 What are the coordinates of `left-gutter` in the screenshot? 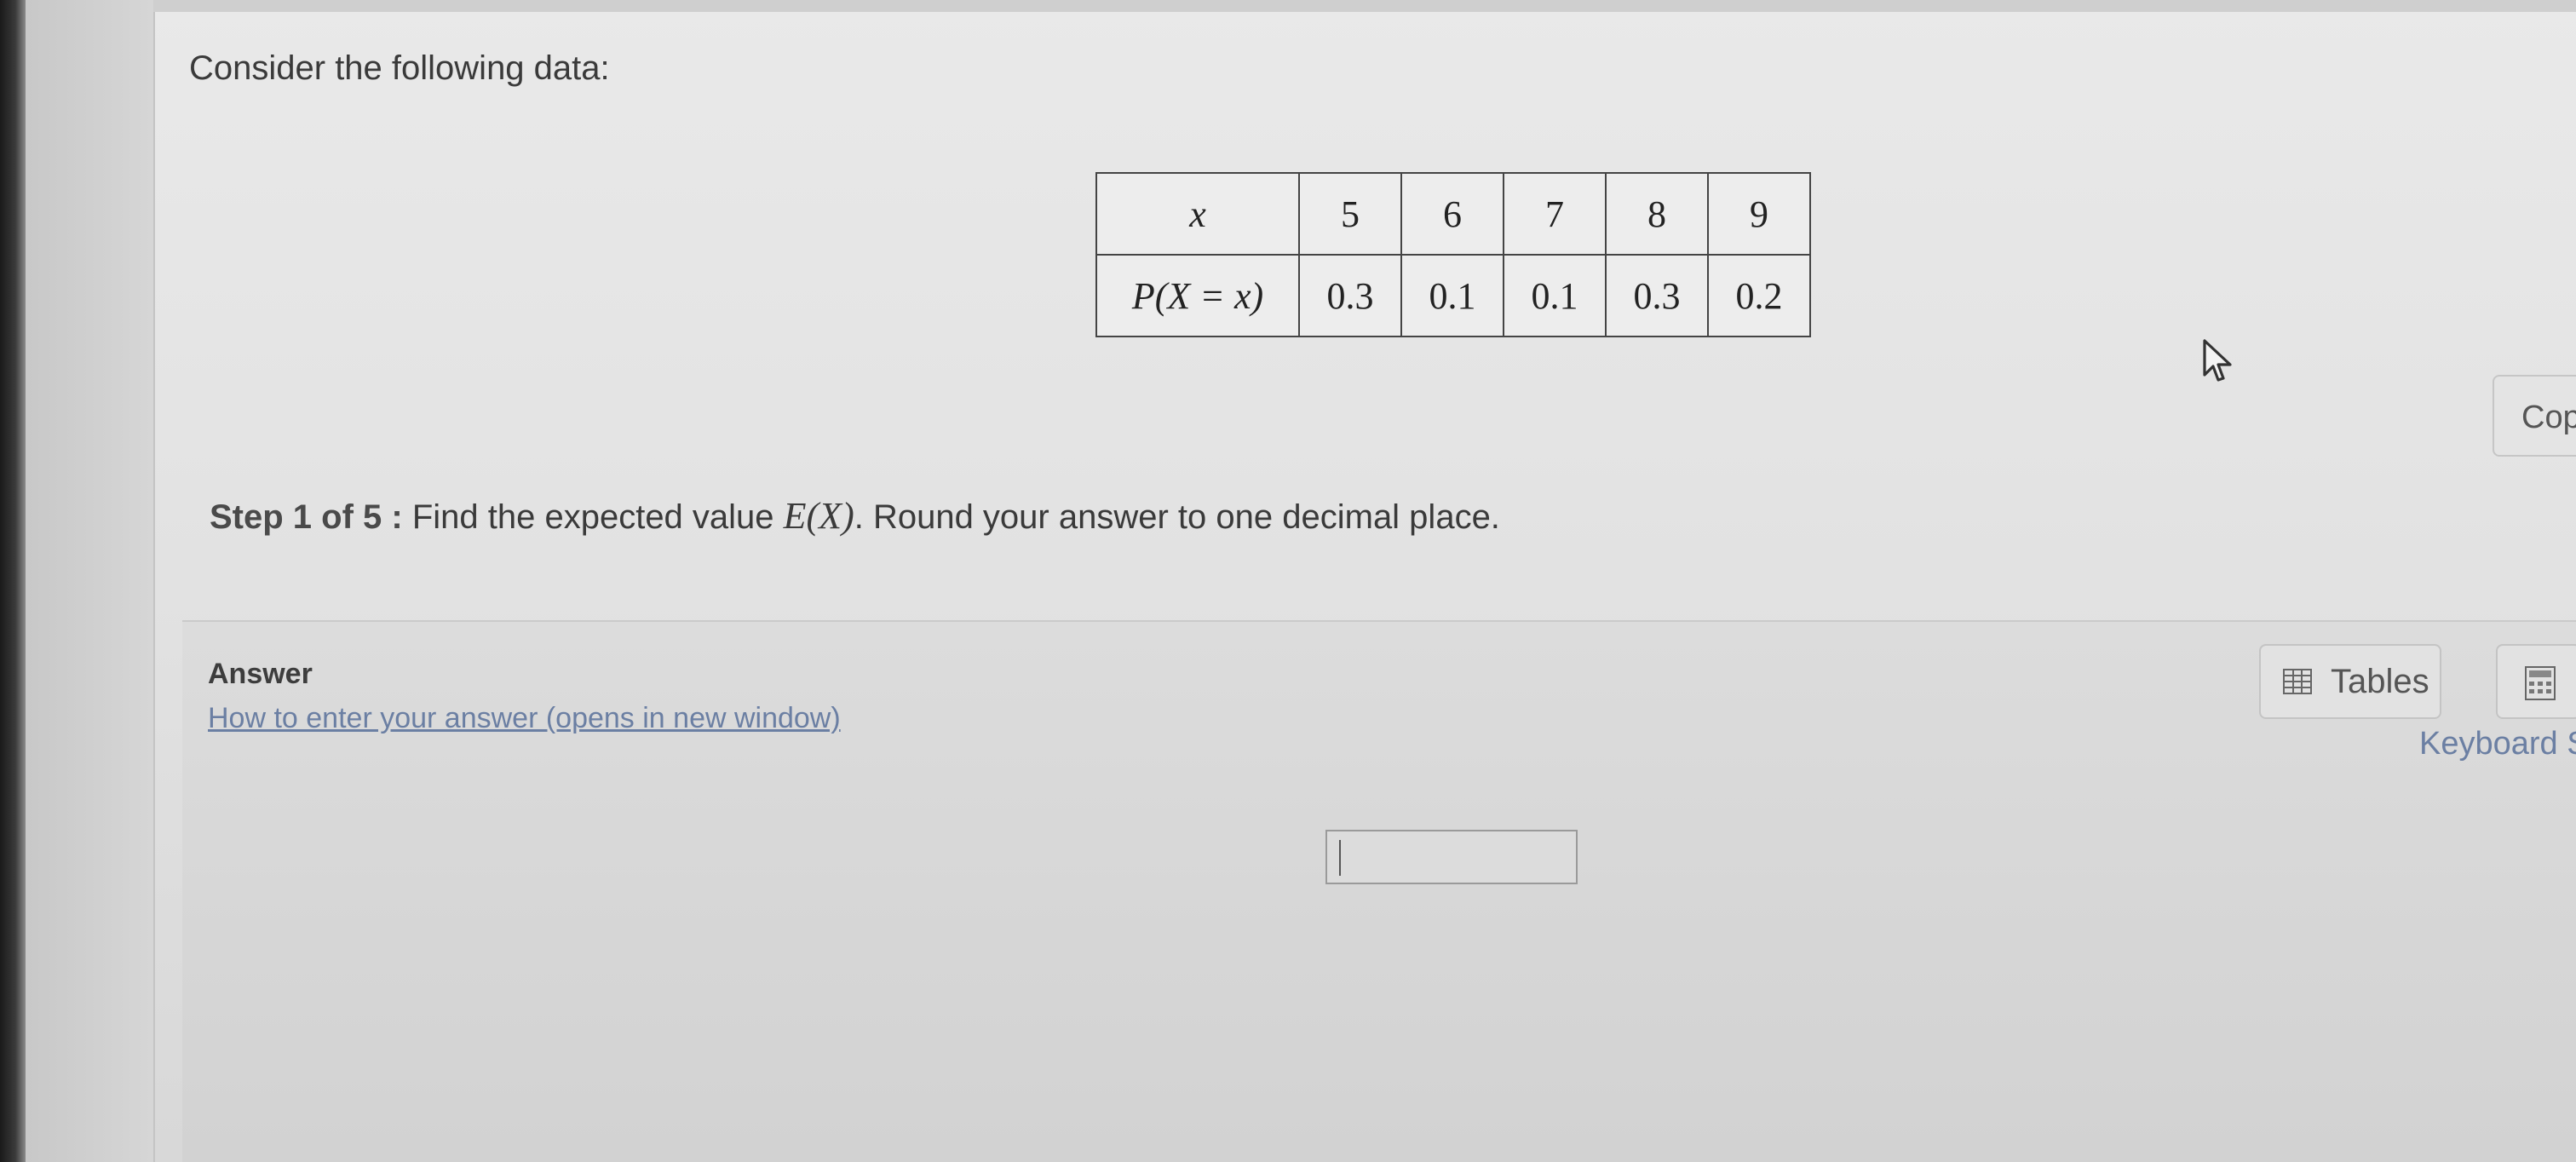 It's located at (90, 581).